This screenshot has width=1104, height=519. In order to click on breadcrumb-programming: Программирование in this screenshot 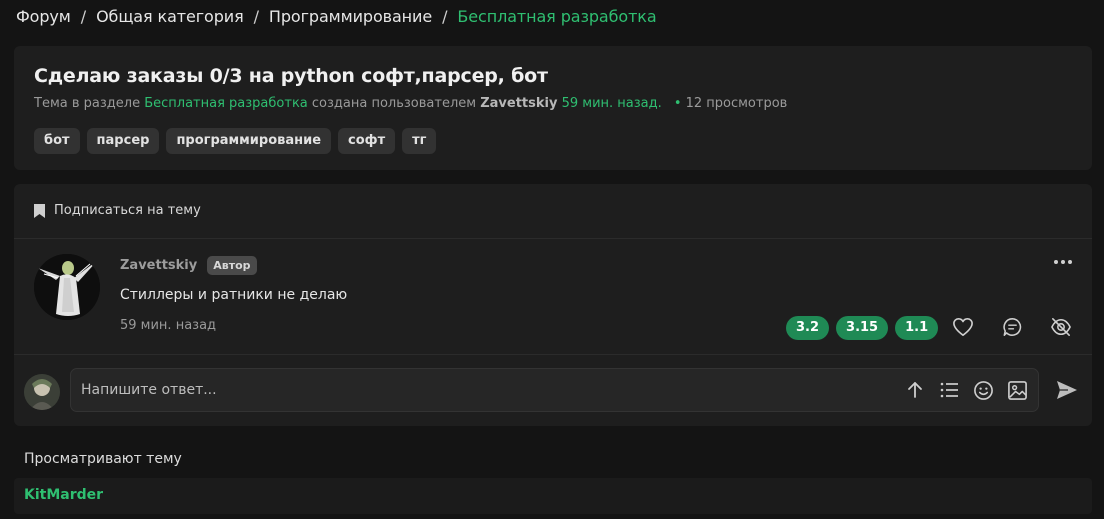, I will do `click(350, 16)`.